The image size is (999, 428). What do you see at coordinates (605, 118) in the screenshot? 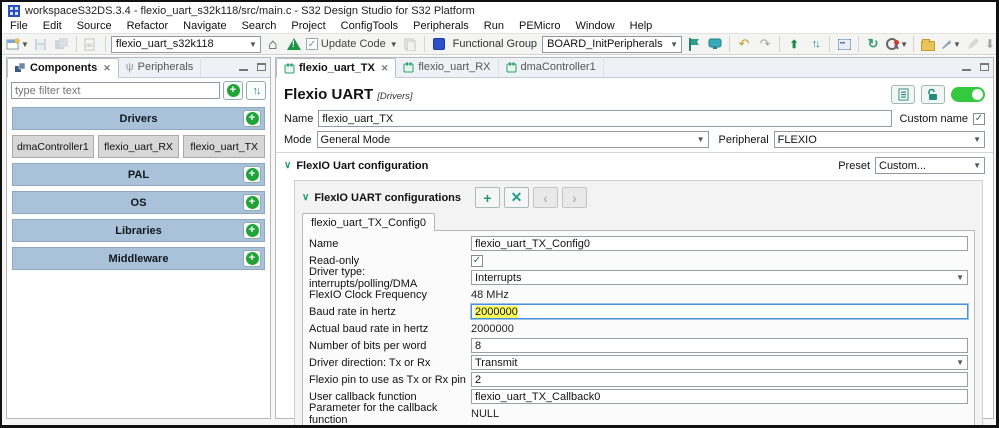
I see `name-input` at bounding box center [605, 118].